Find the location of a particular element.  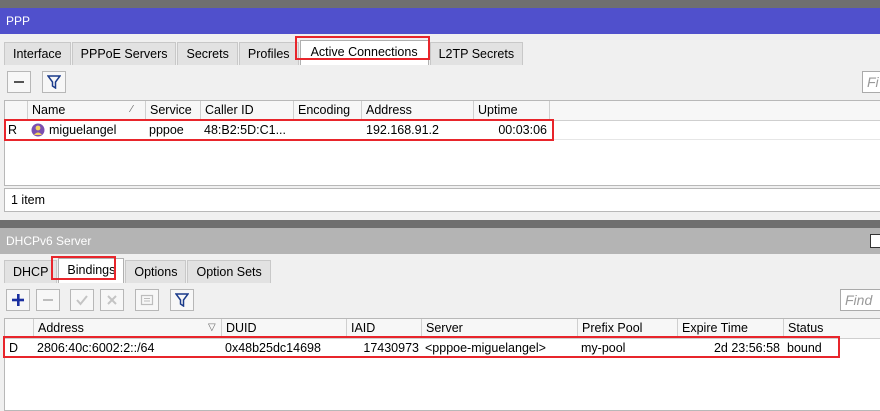

row-name: miguelangel is located at coordinates (83, 130).